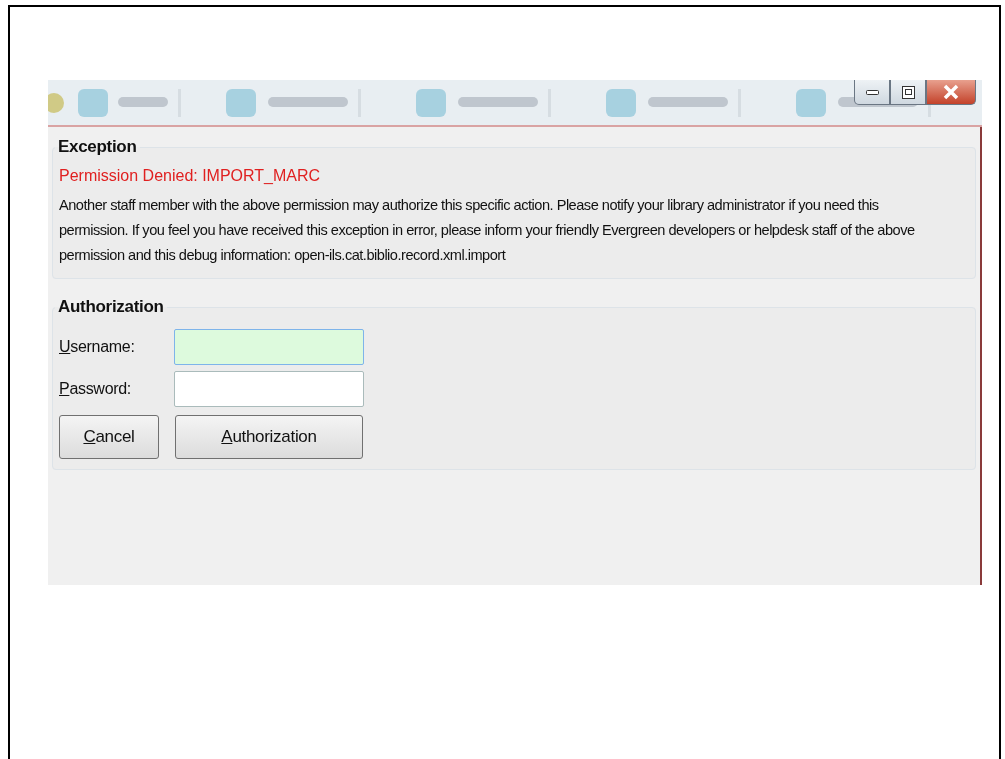 This screenshot has height=759, width=1005. What do you see at coordinates (269, 437) in the screenshot?
I see `authorize-button: Authorization` at bounding box center [269, 437].